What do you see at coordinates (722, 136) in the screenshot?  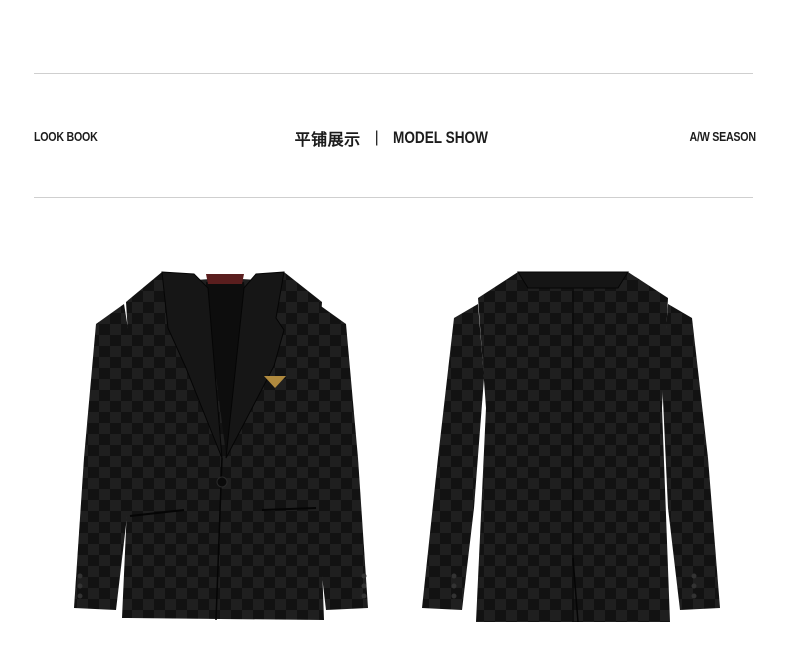 I see `season-label: A/W SEASON` at bounding box center [722, 136].